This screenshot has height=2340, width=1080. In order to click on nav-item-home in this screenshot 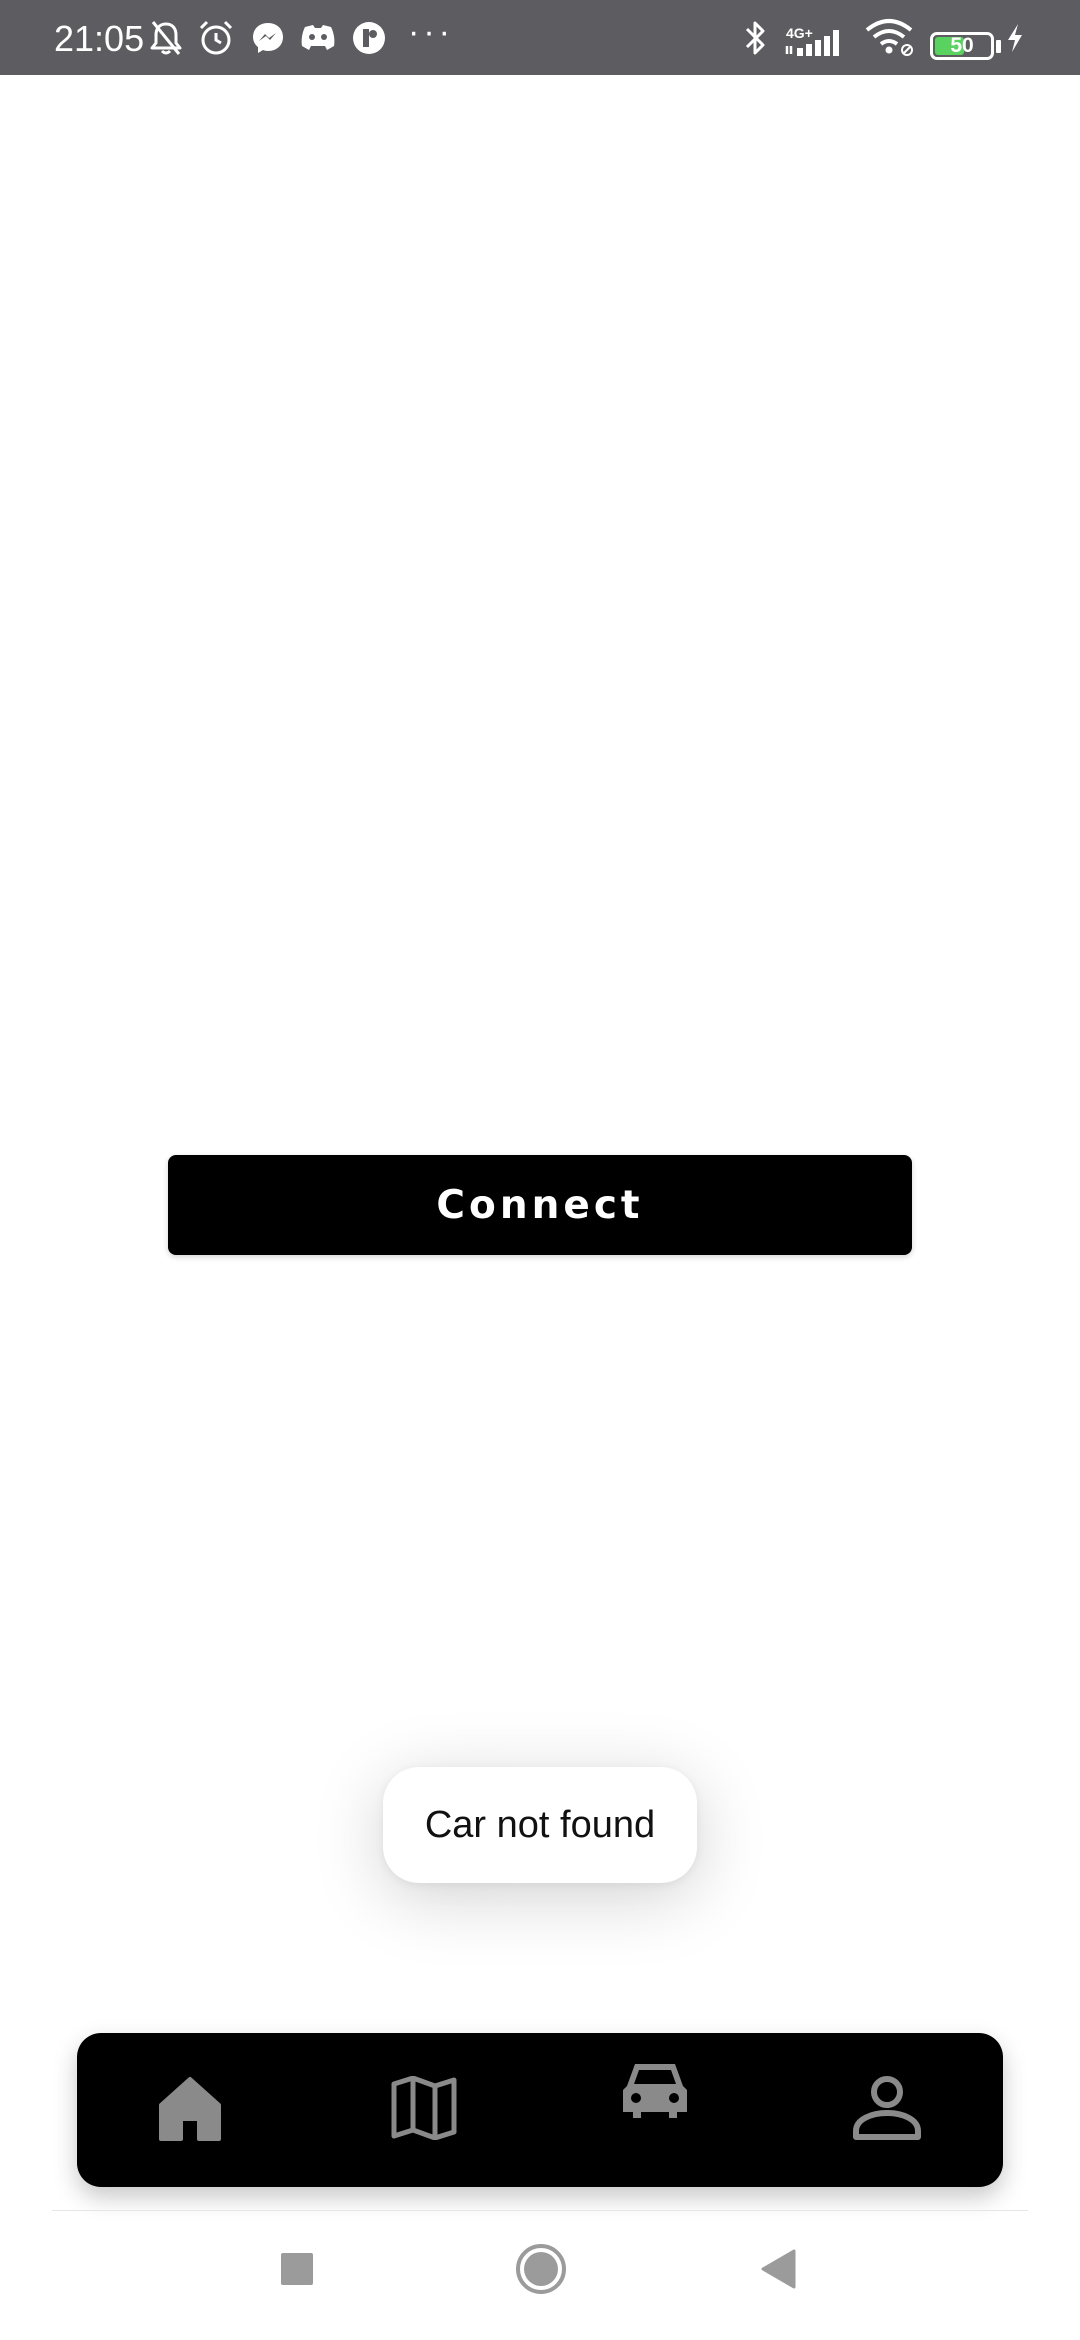, I will do `click(190, 2110)`.